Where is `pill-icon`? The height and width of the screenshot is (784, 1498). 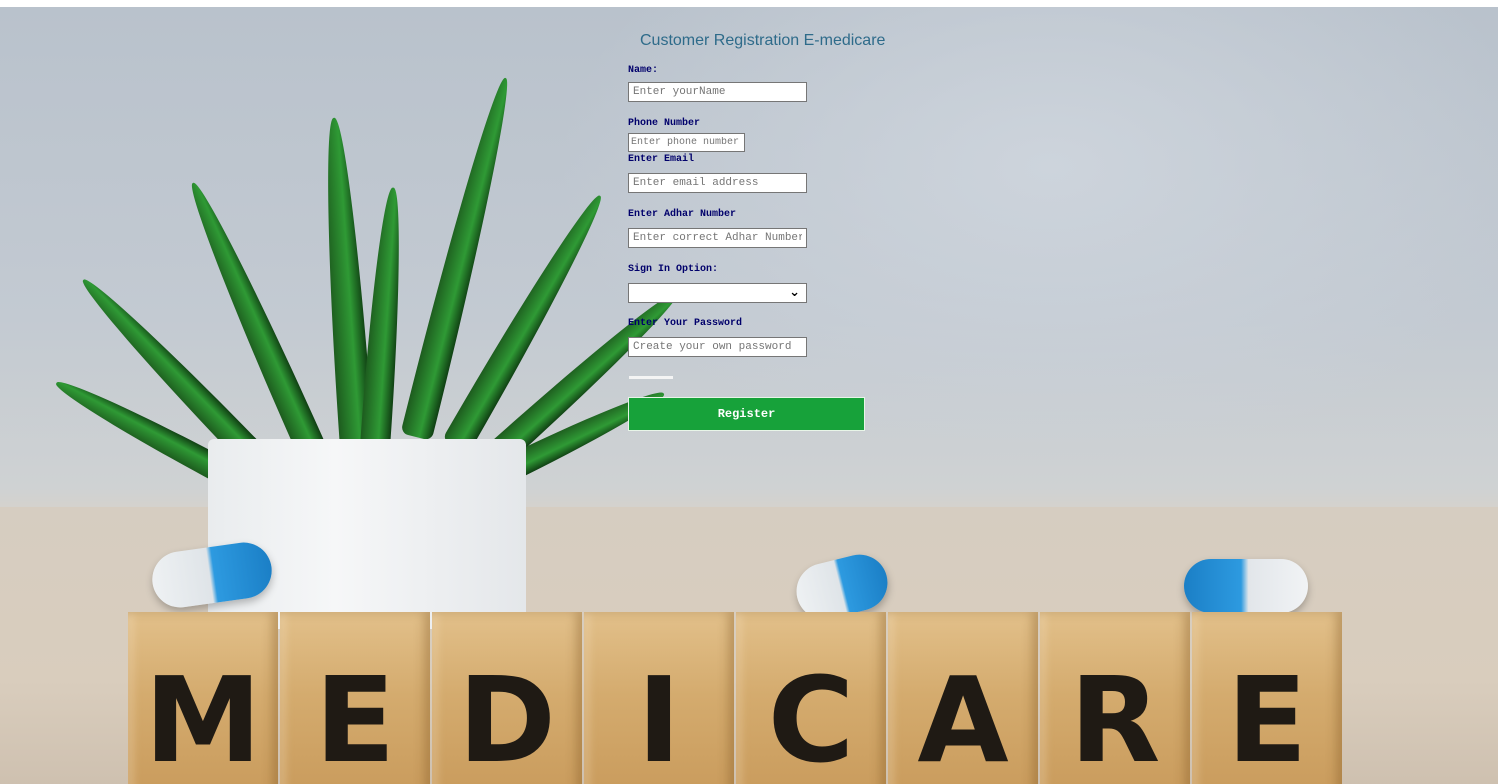
pill-icon is located at coordinates (1246, 586).